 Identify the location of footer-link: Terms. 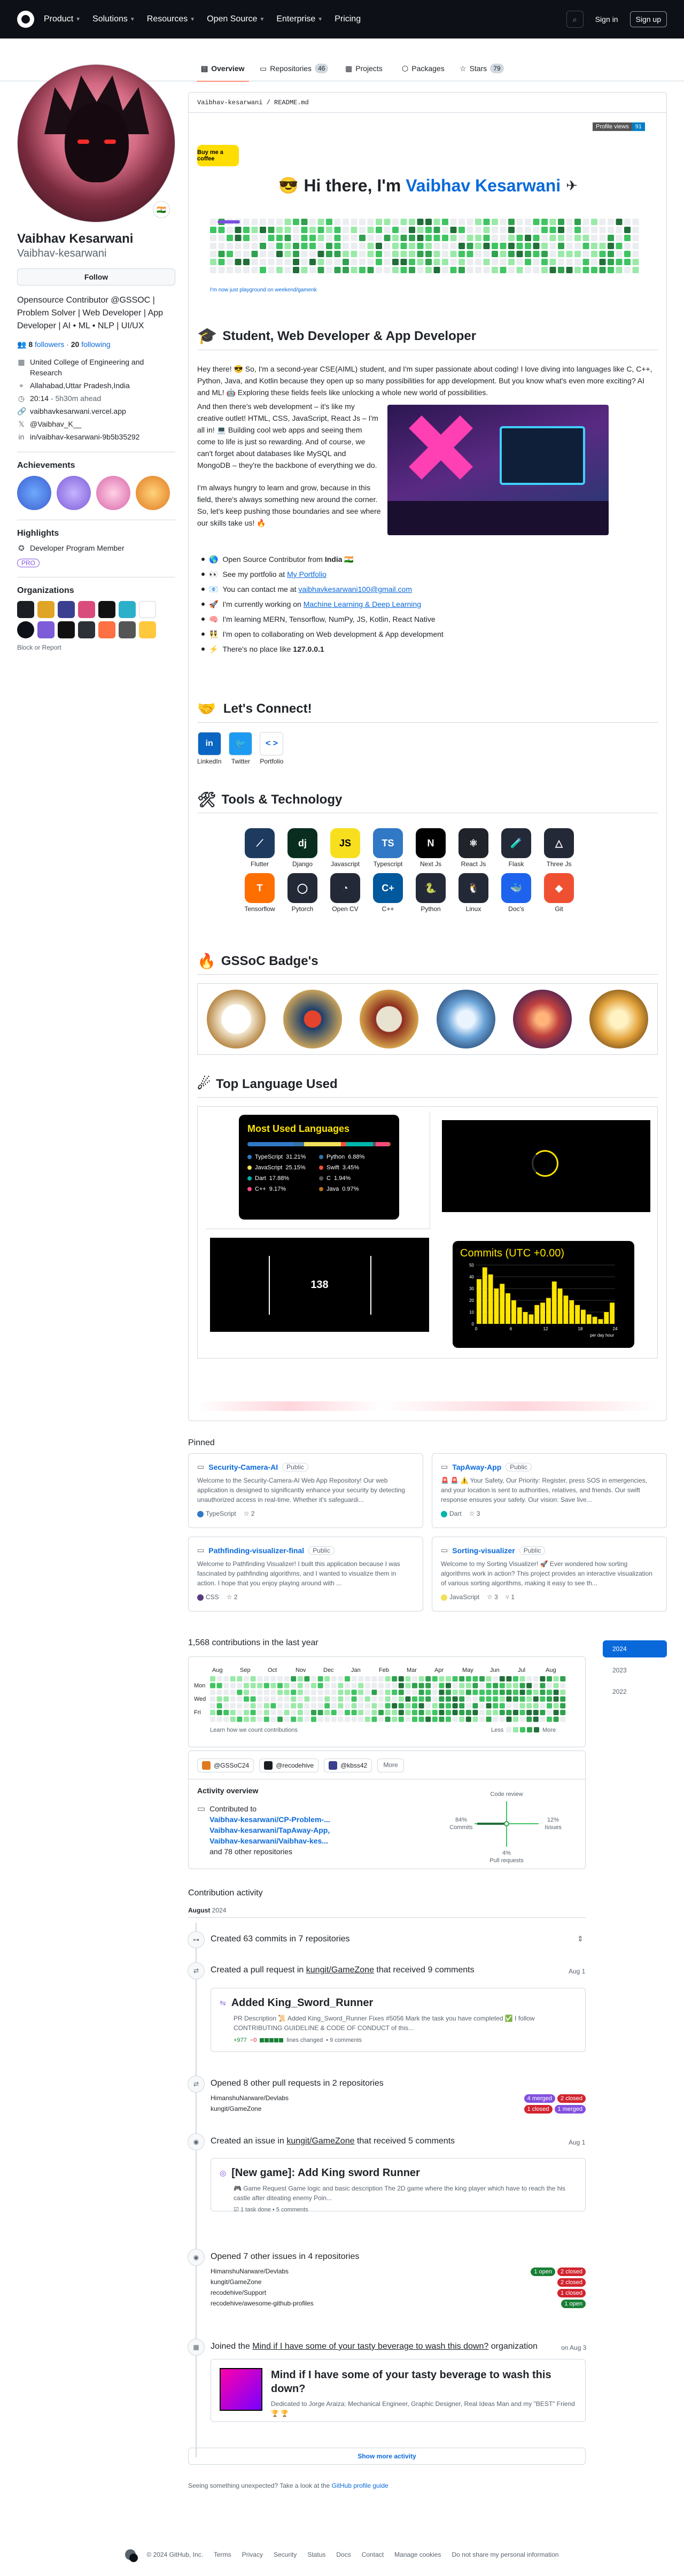
(222, 2554).